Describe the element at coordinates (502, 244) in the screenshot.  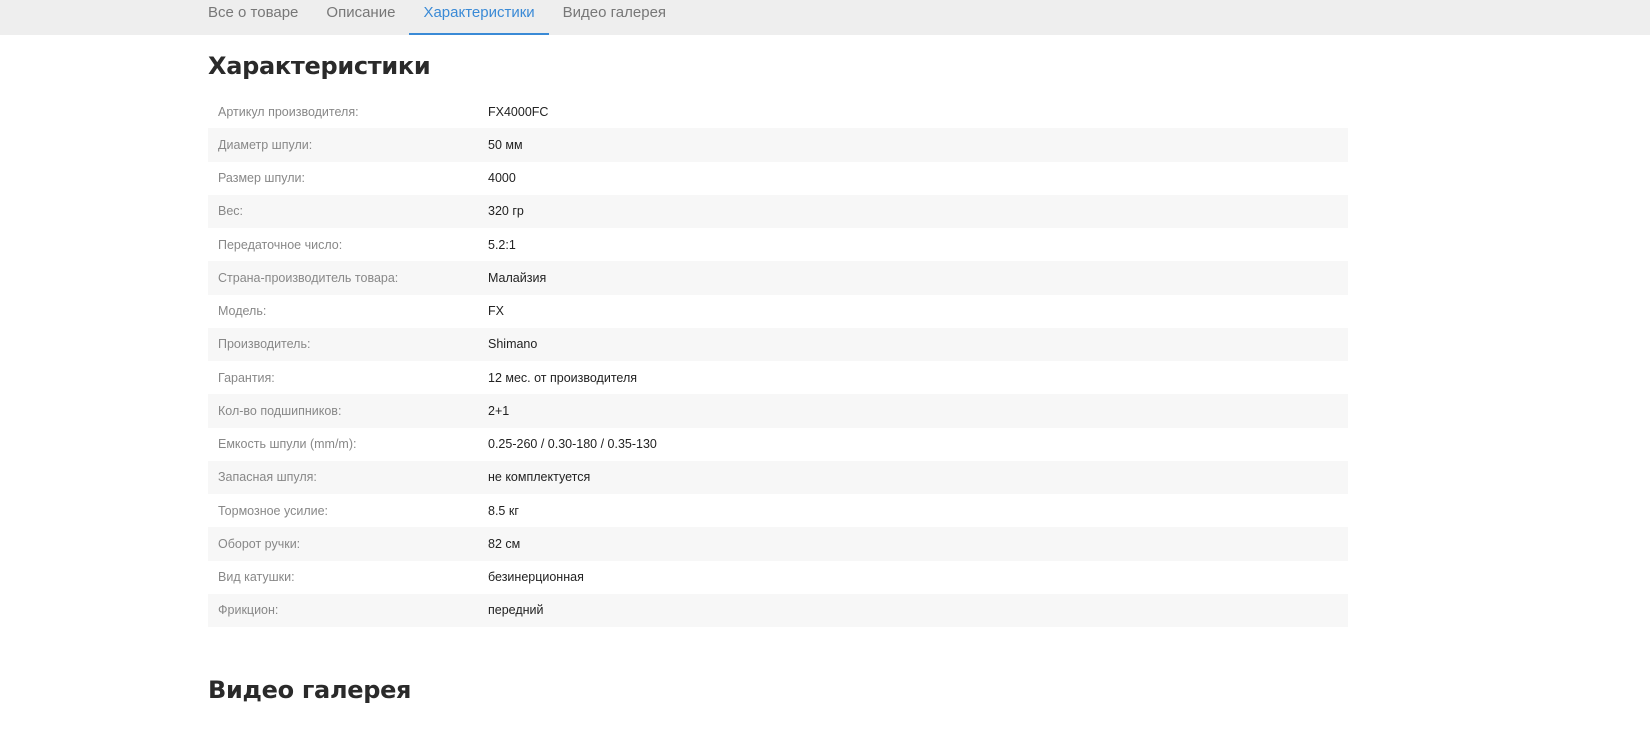
I see `spec-value: 5.2:1` at that location.